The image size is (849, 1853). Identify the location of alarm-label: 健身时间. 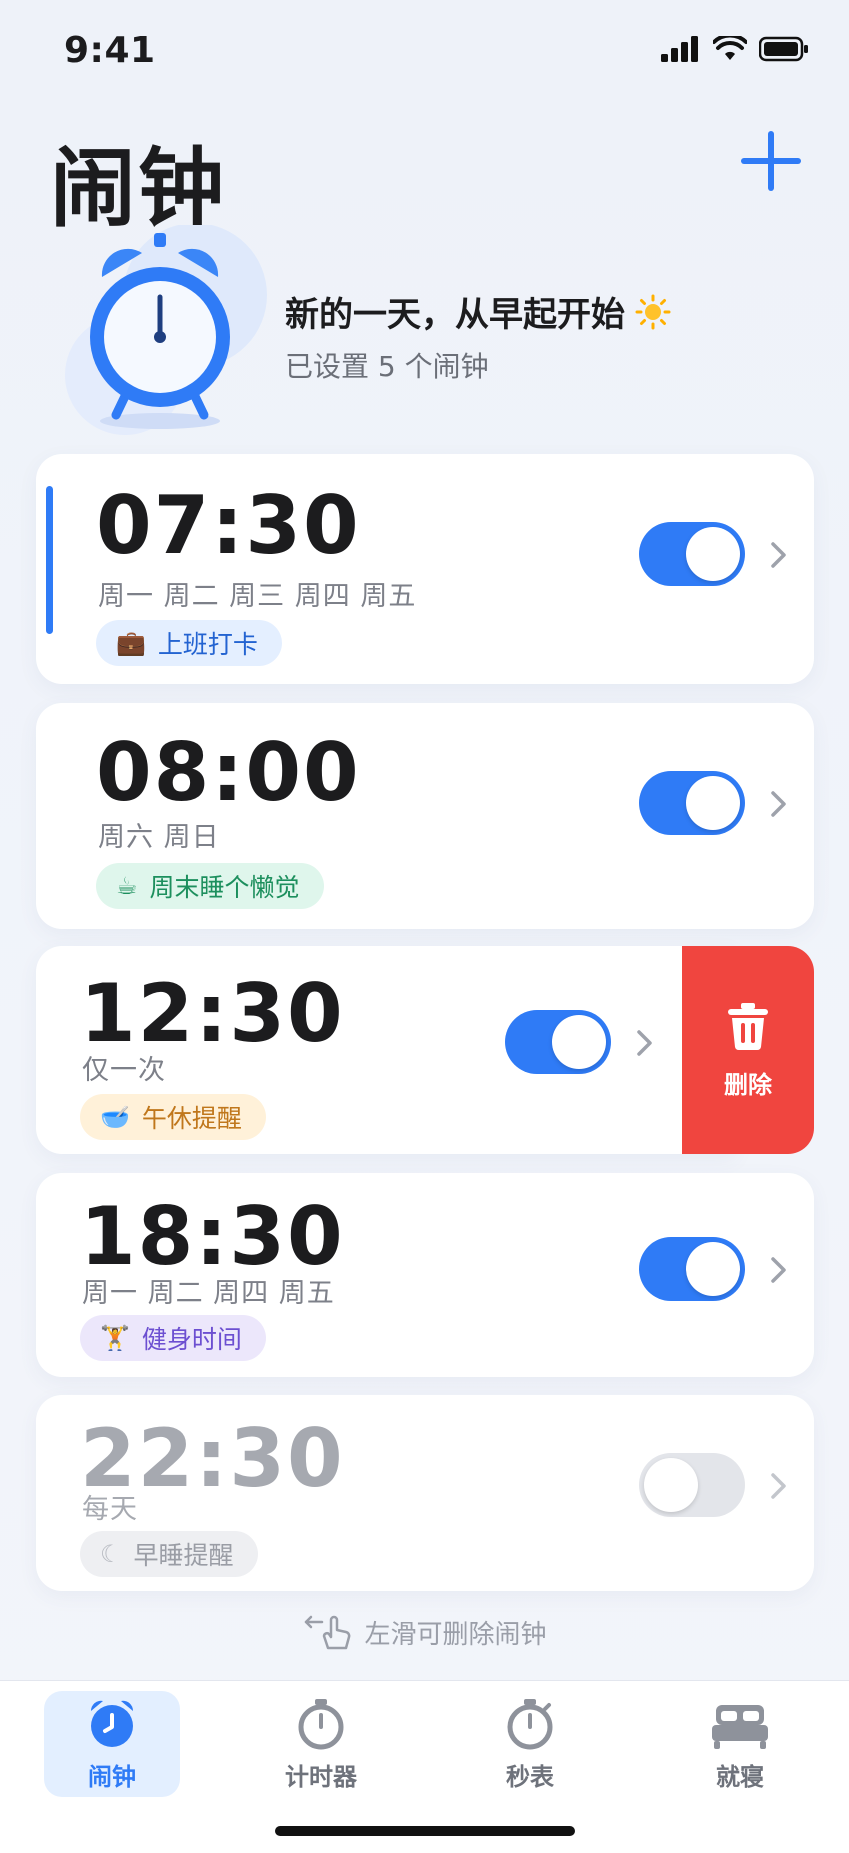
(191, 1339).